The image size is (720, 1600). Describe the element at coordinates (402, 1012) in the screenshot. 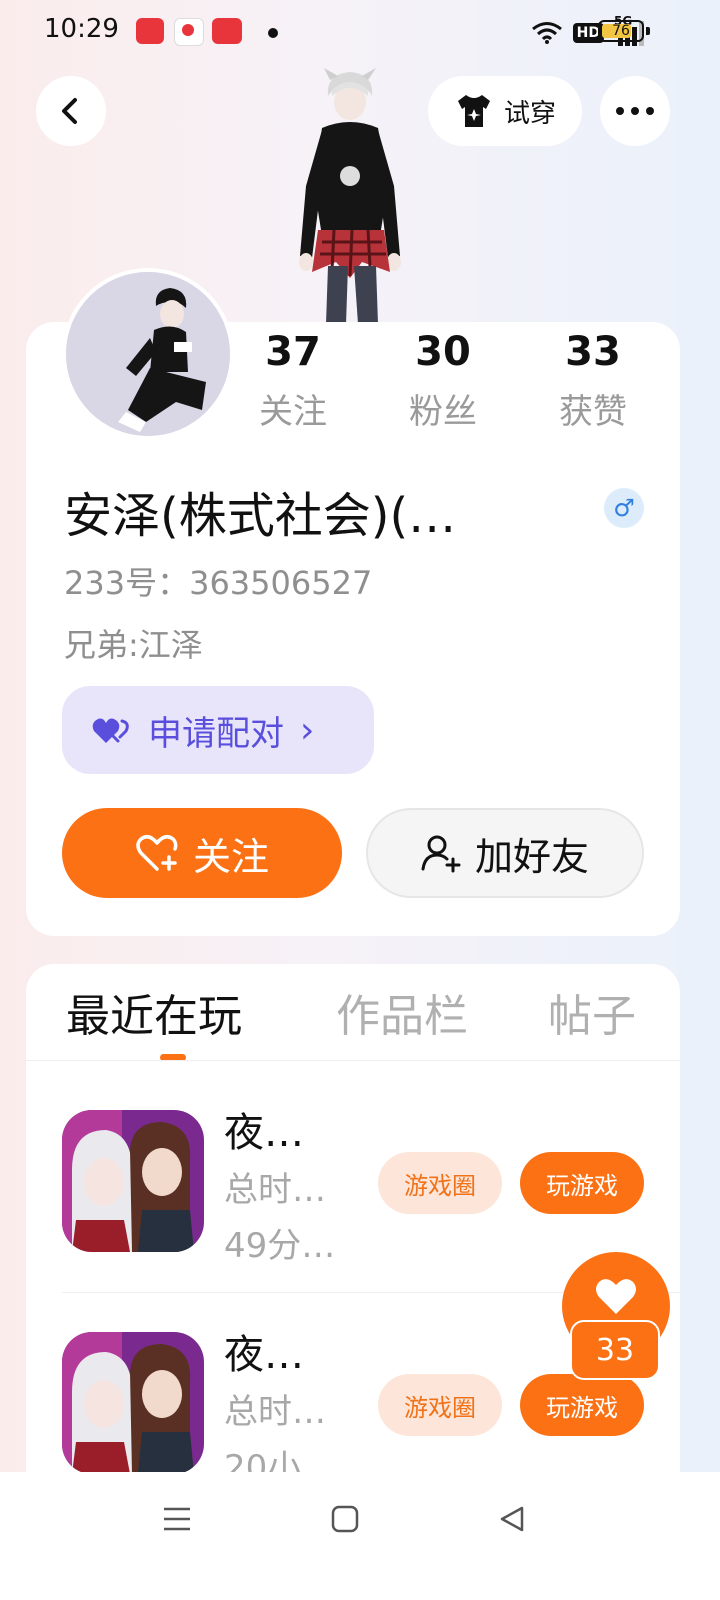

I see `tab-works: 作品栏` at that location.